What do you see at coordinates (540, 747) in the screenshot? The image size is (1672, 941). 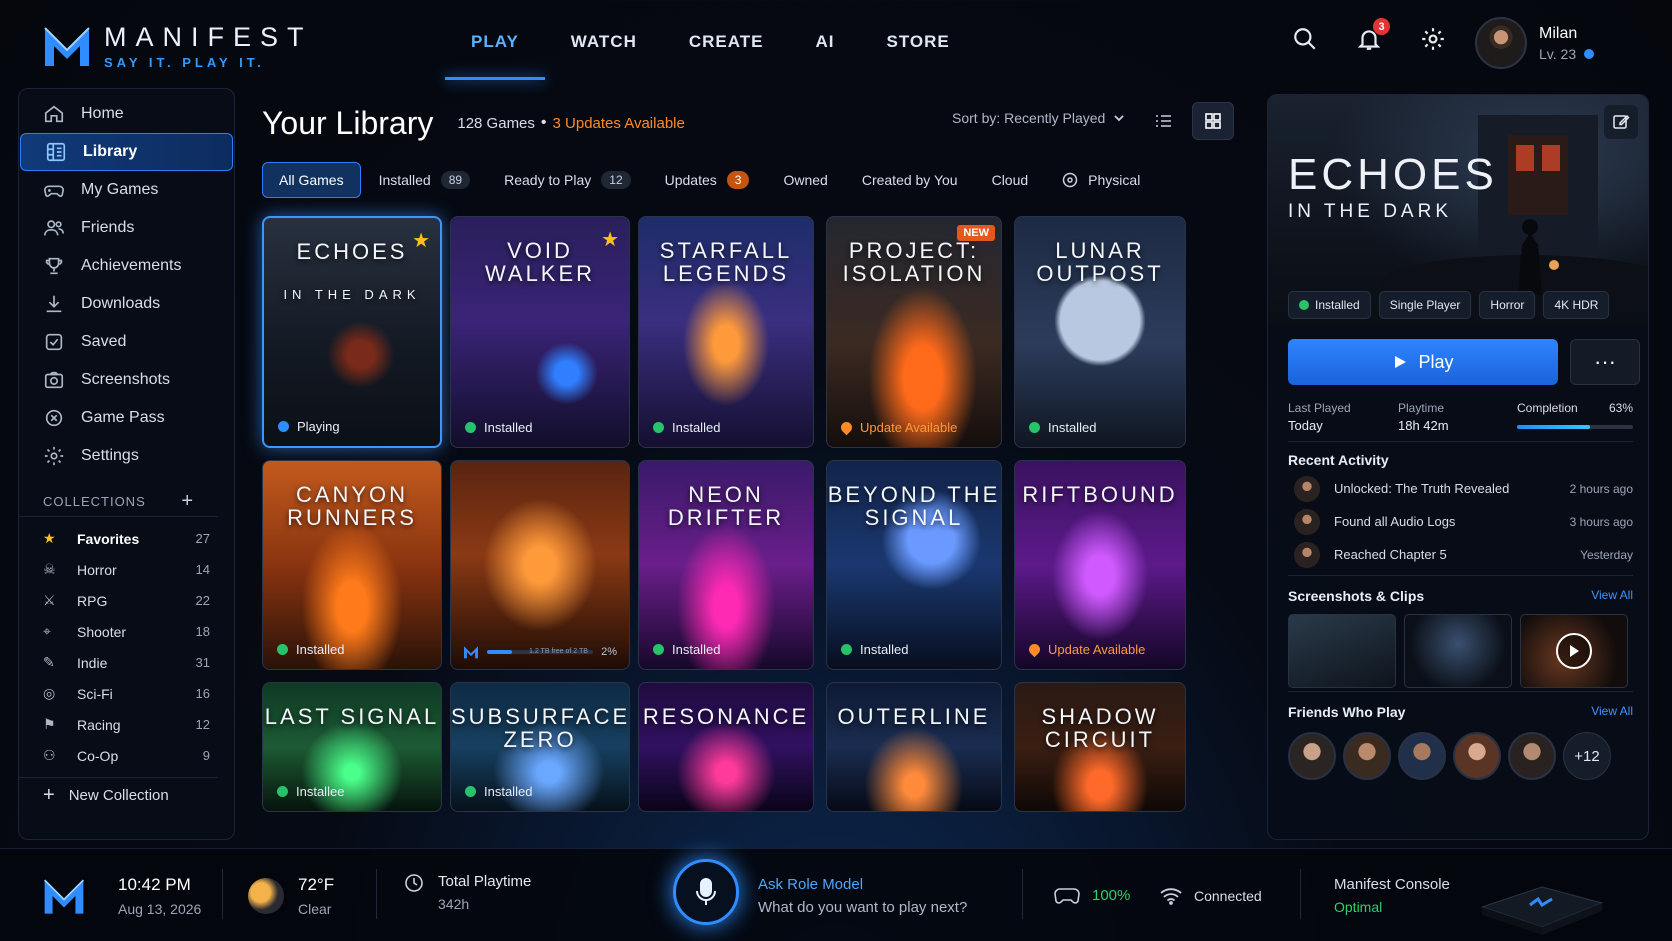 I see `game-card: SUBSURFACE ZERO Installed` at bounding box center [540, 747].